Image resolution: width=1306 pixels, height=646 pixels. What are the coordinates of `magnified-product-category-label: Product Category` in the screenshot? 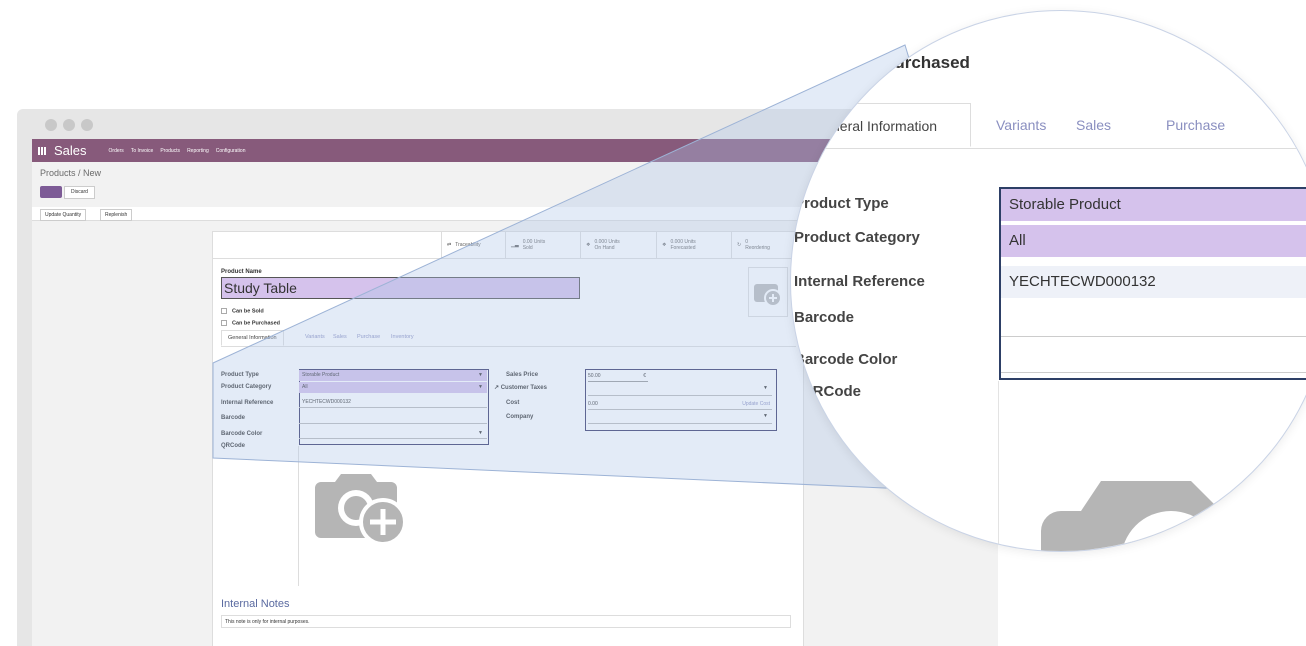 It's located at (857, 237).